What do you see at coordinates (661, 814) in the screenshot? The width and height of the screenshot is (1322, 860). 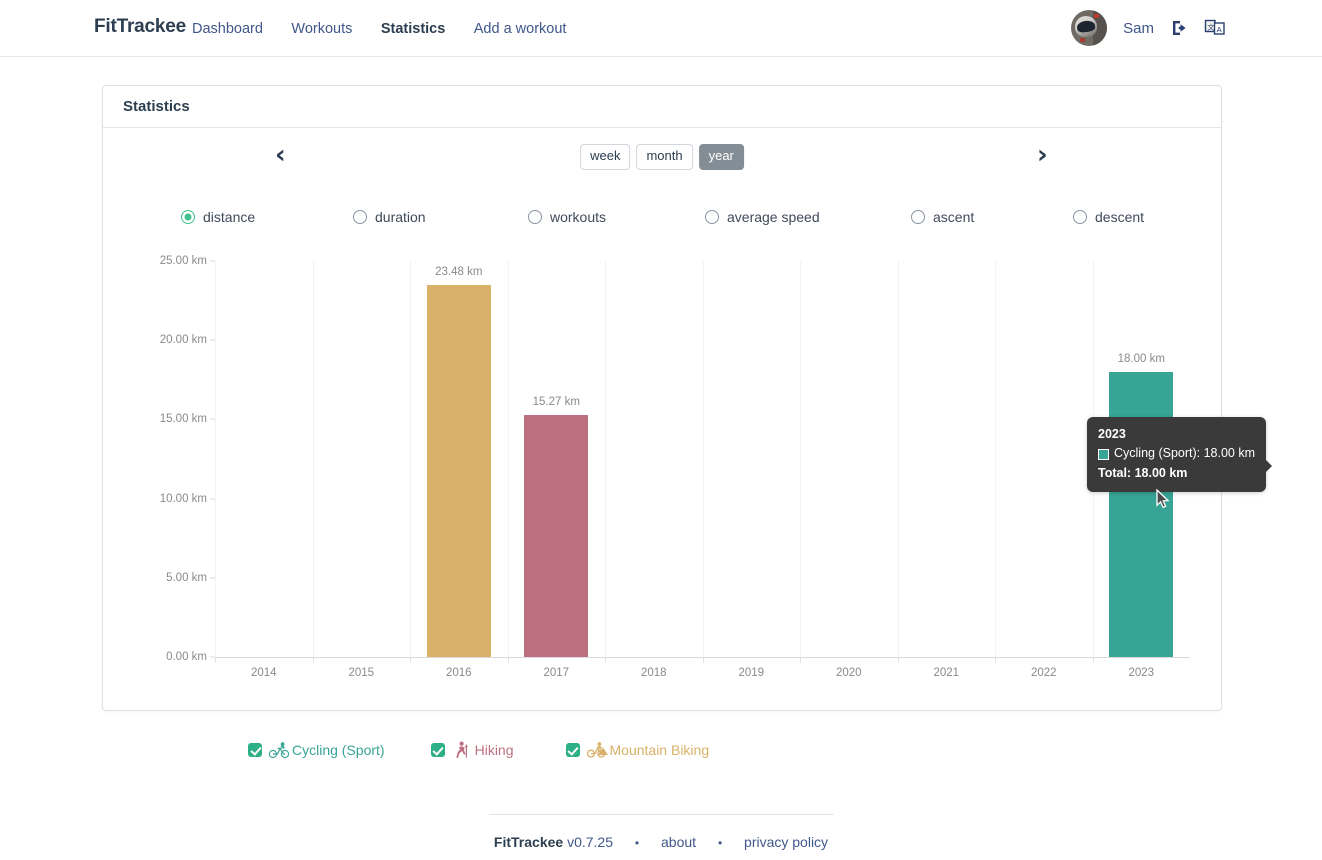 I see `footer-divider` at bounding box center [661, 814].